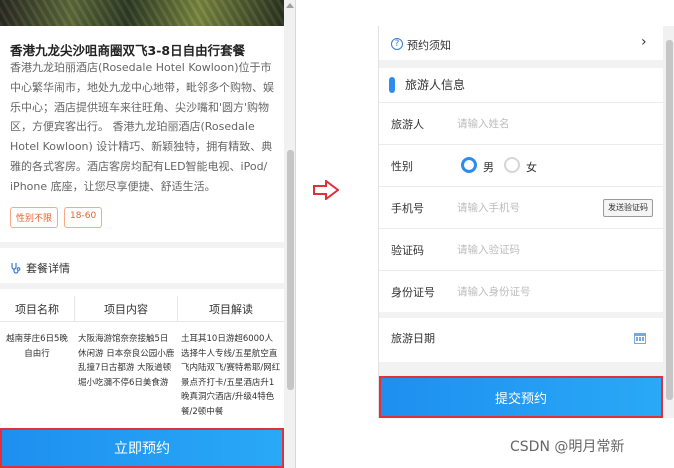  What do you see at coordinates (402, 166) in the screenshot?
I see `gender-label: 性别` at bounding box center [402, 166].